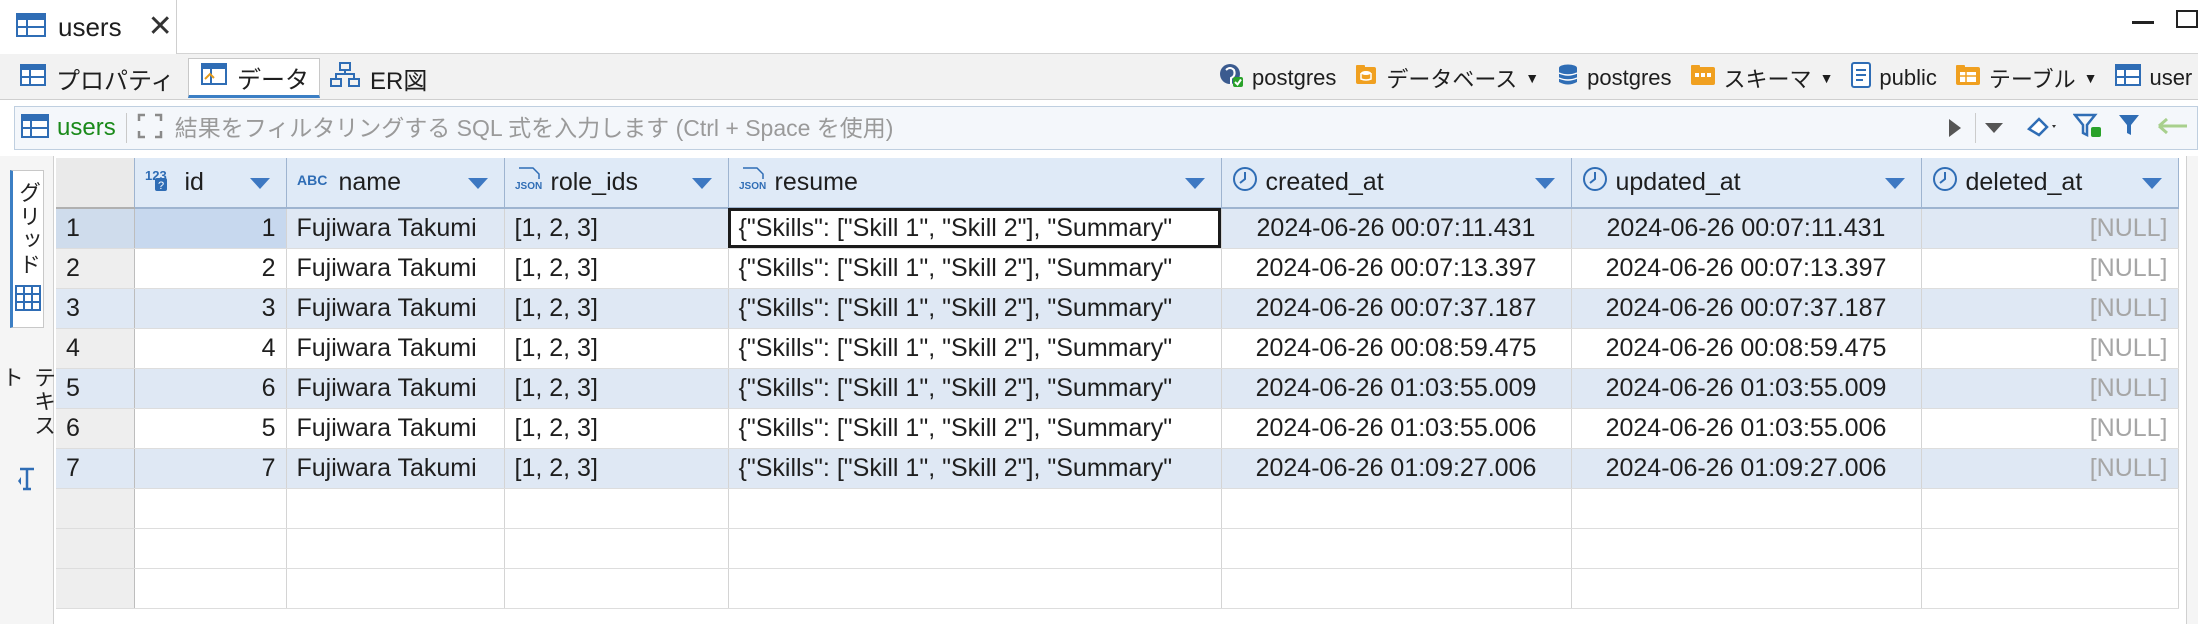  What do you see at coordinates (1746, 228) in the screenshot?
I see `cell-updated-at: 2024-06-26 00:07:11.431` at bounding box center [1746, 228].